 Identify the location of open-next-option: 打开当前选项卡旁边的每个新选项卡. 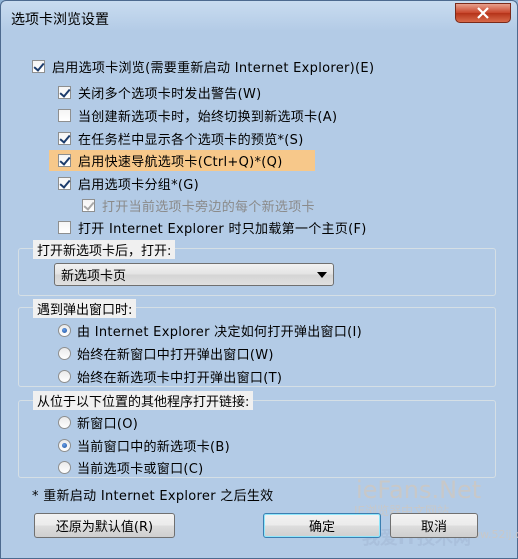
(198, 205).